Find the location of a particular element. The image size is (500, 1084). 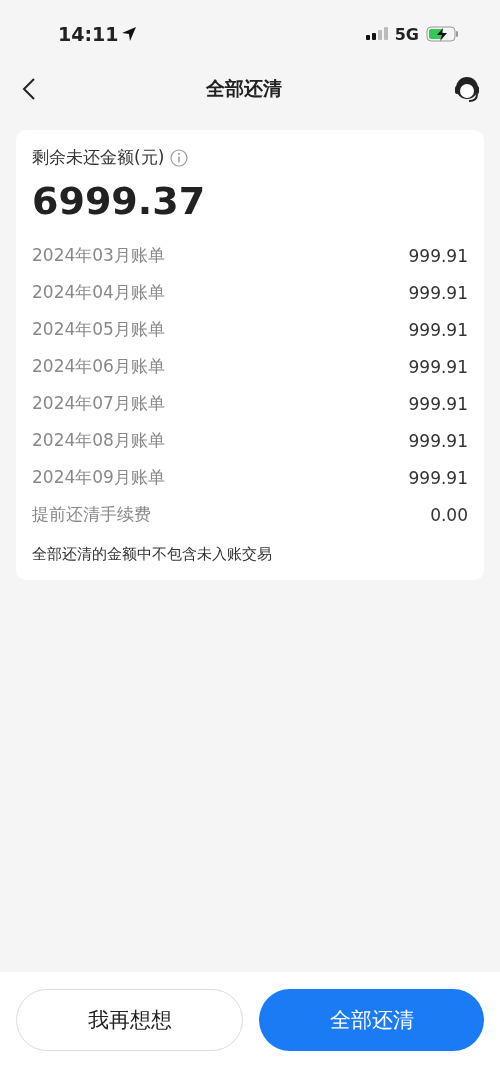

battery-charging-icon is located at coordinates (443, 34).